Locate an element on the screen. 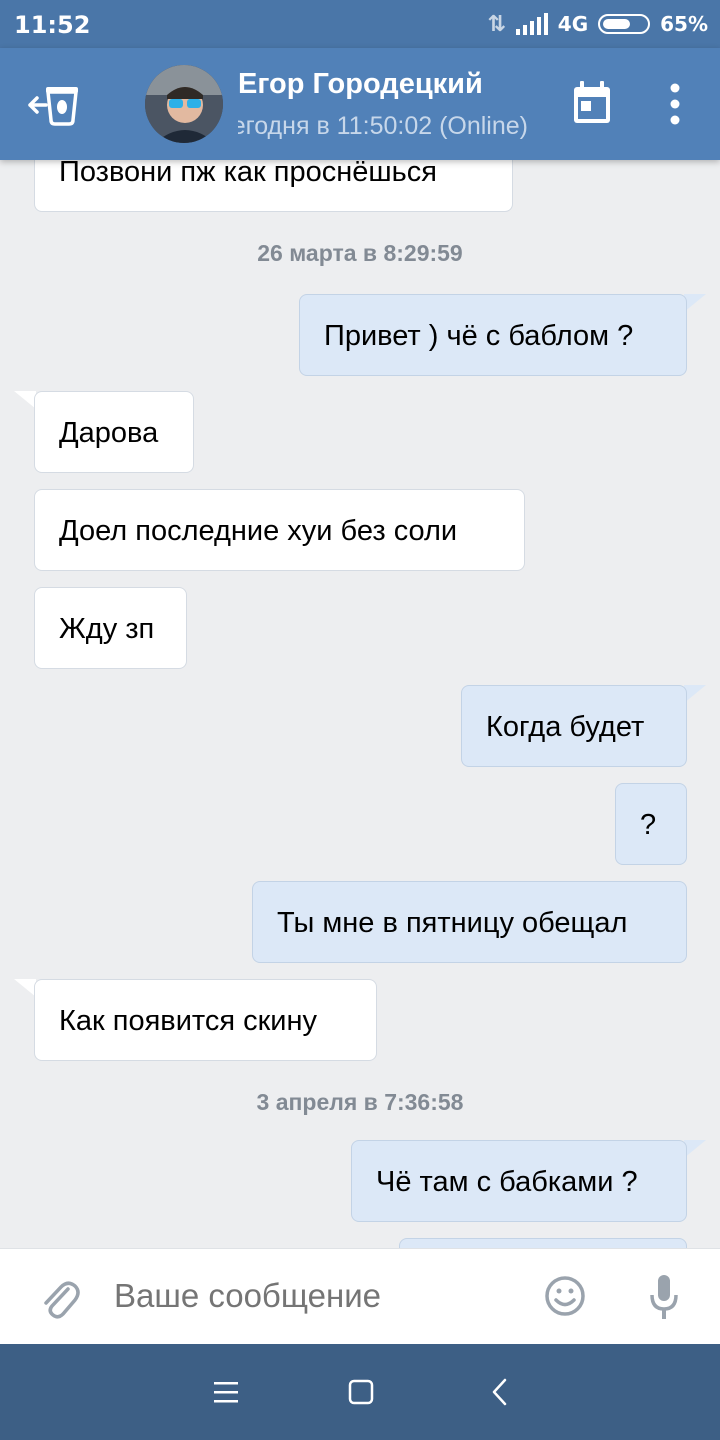 The image size is (720, 1440). message-incoming: Доел последние хуи без соли is located at coordinates (279, 530).